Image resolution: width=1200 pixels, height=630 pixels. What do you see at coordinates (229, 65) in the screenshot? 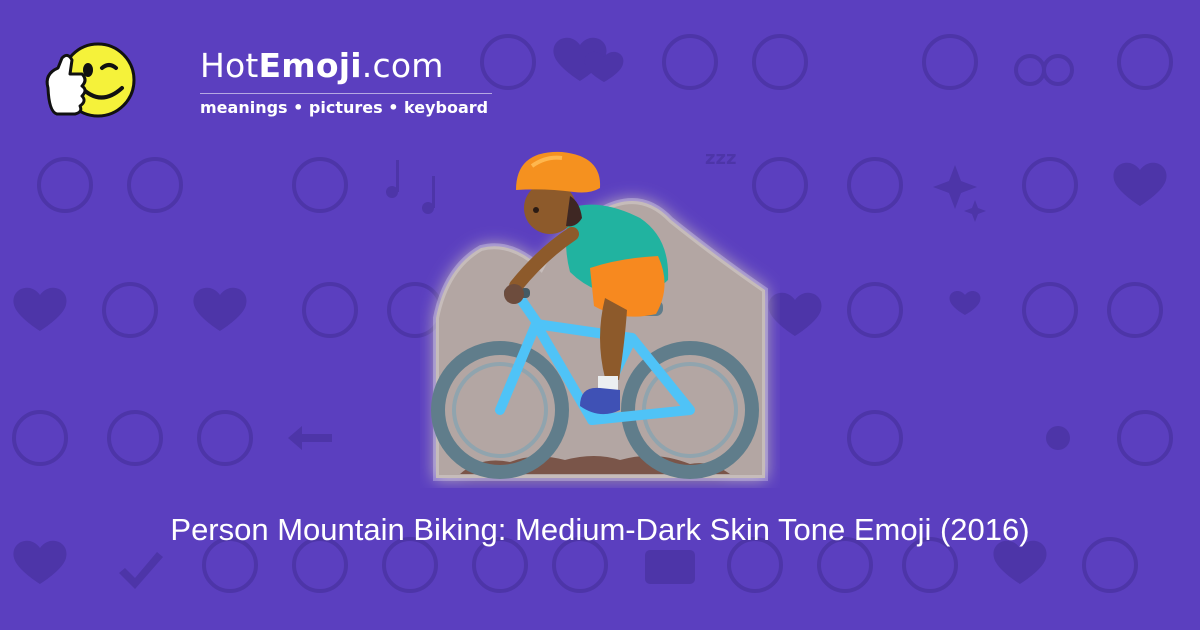
I see `site-name-prefix: Hot` at bounding box center [229, 65].